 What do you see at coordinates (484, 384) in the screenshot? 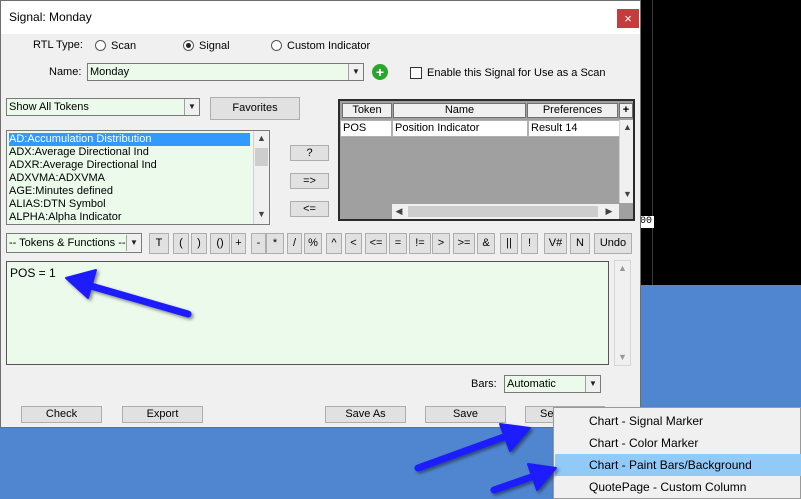
I see `bars-label: Bars:` at bounding box center [484, 384].